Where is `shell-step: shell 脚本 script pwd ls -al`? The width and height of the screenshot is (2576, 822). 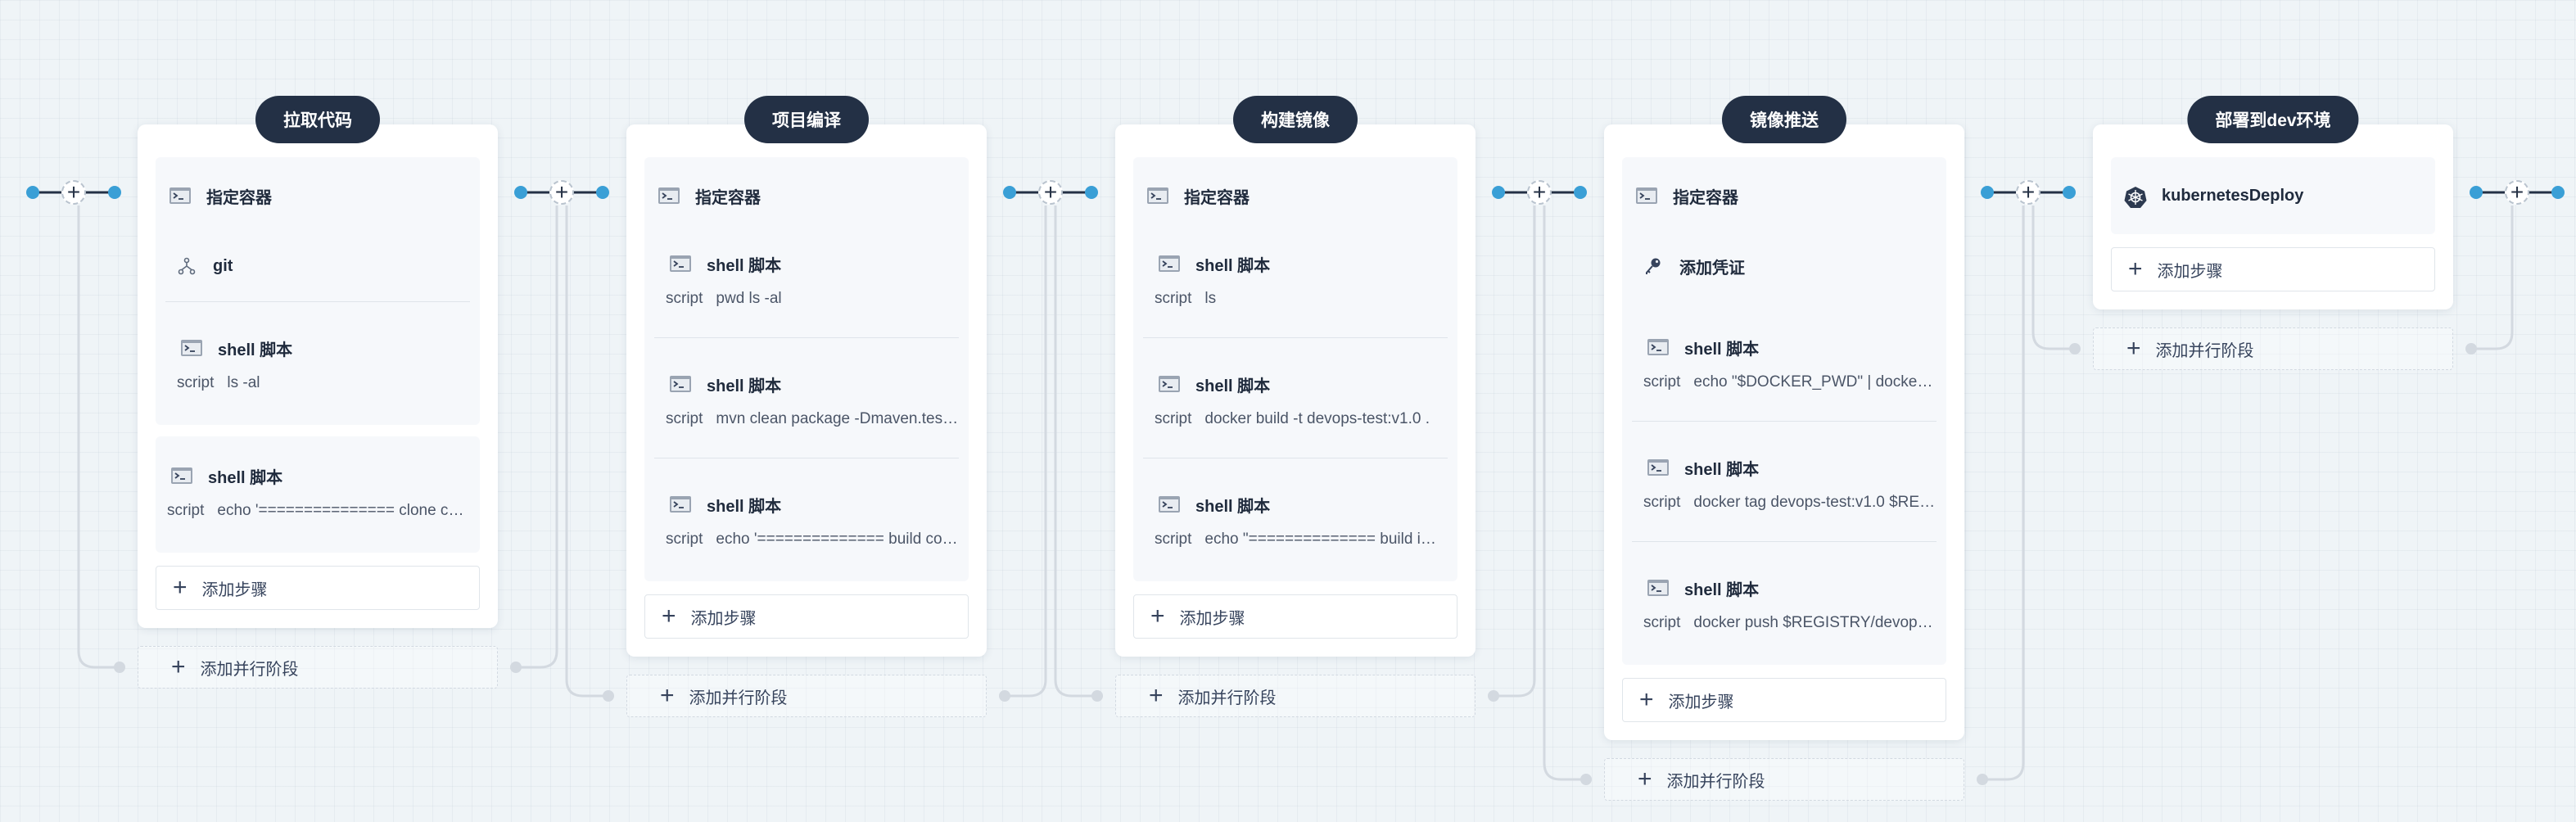
shell-step: shell 脚本 script pwd ls -al is located at coordinates (806, 287).